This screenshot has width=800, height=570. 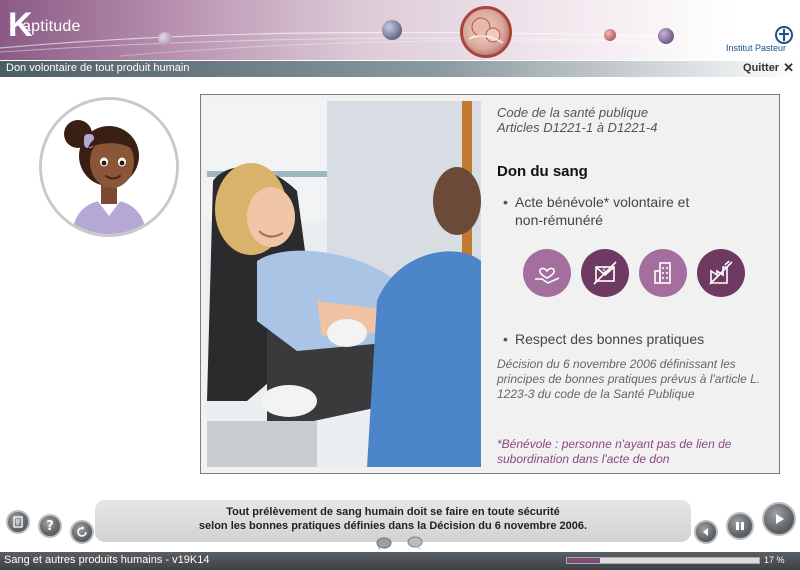 I want to click on document-icon, so click(x=18, y=522).